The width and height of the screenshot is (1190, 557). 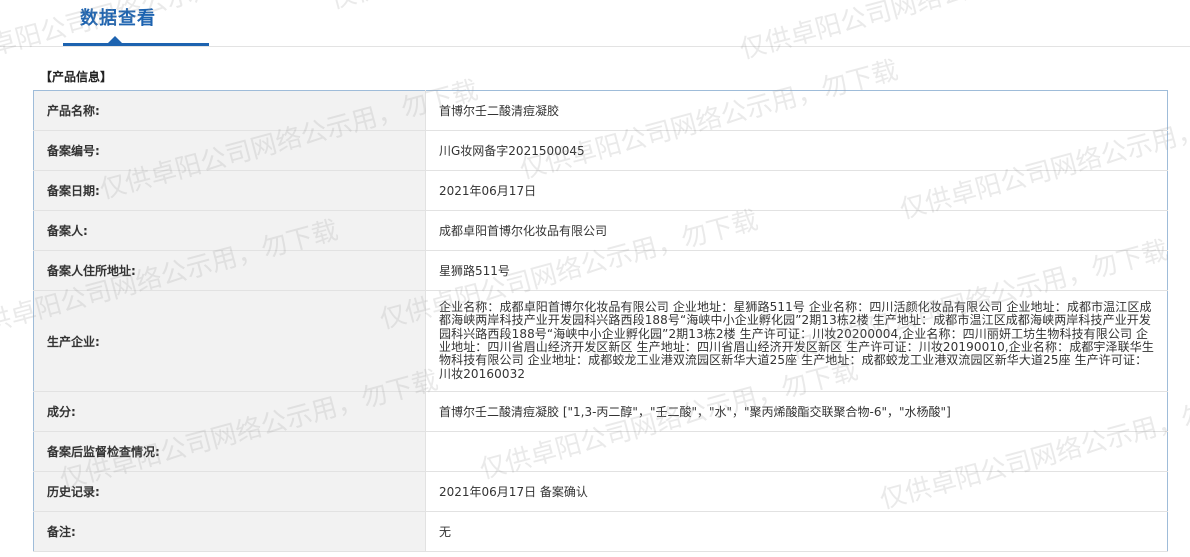 What do you see at coordinates (229, 270) in the screenshot?
I see `row-label: 备案人住所地址:` at bounding box center [229, 270].